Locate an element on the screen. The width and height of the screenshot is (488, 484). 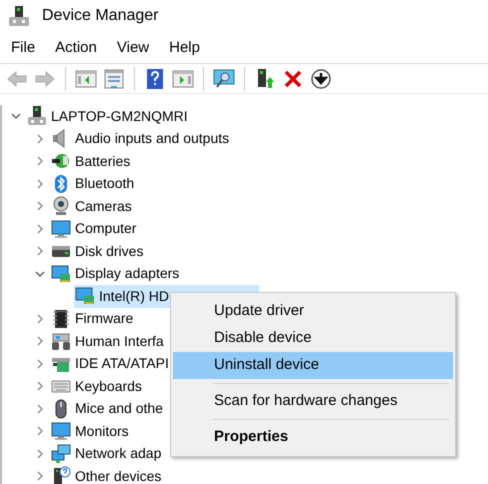
tree-item-label: Network adap is located at coordinates (118, 454).